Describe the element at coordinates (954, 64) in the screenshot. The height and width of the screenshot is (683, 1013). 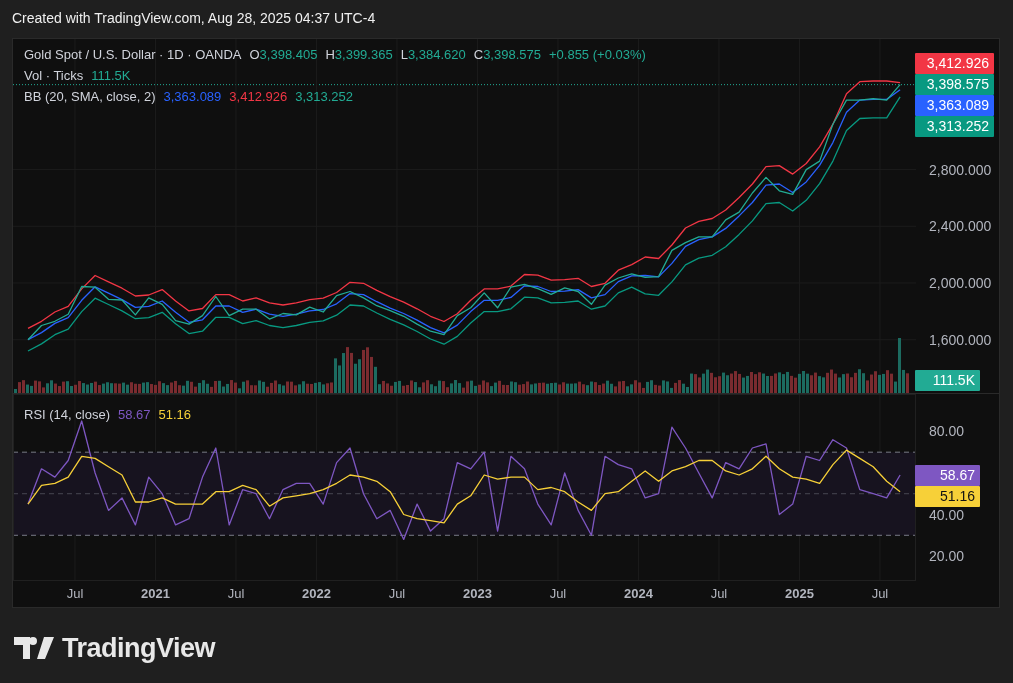
I see `price-badge: 3,412.926` at that location.